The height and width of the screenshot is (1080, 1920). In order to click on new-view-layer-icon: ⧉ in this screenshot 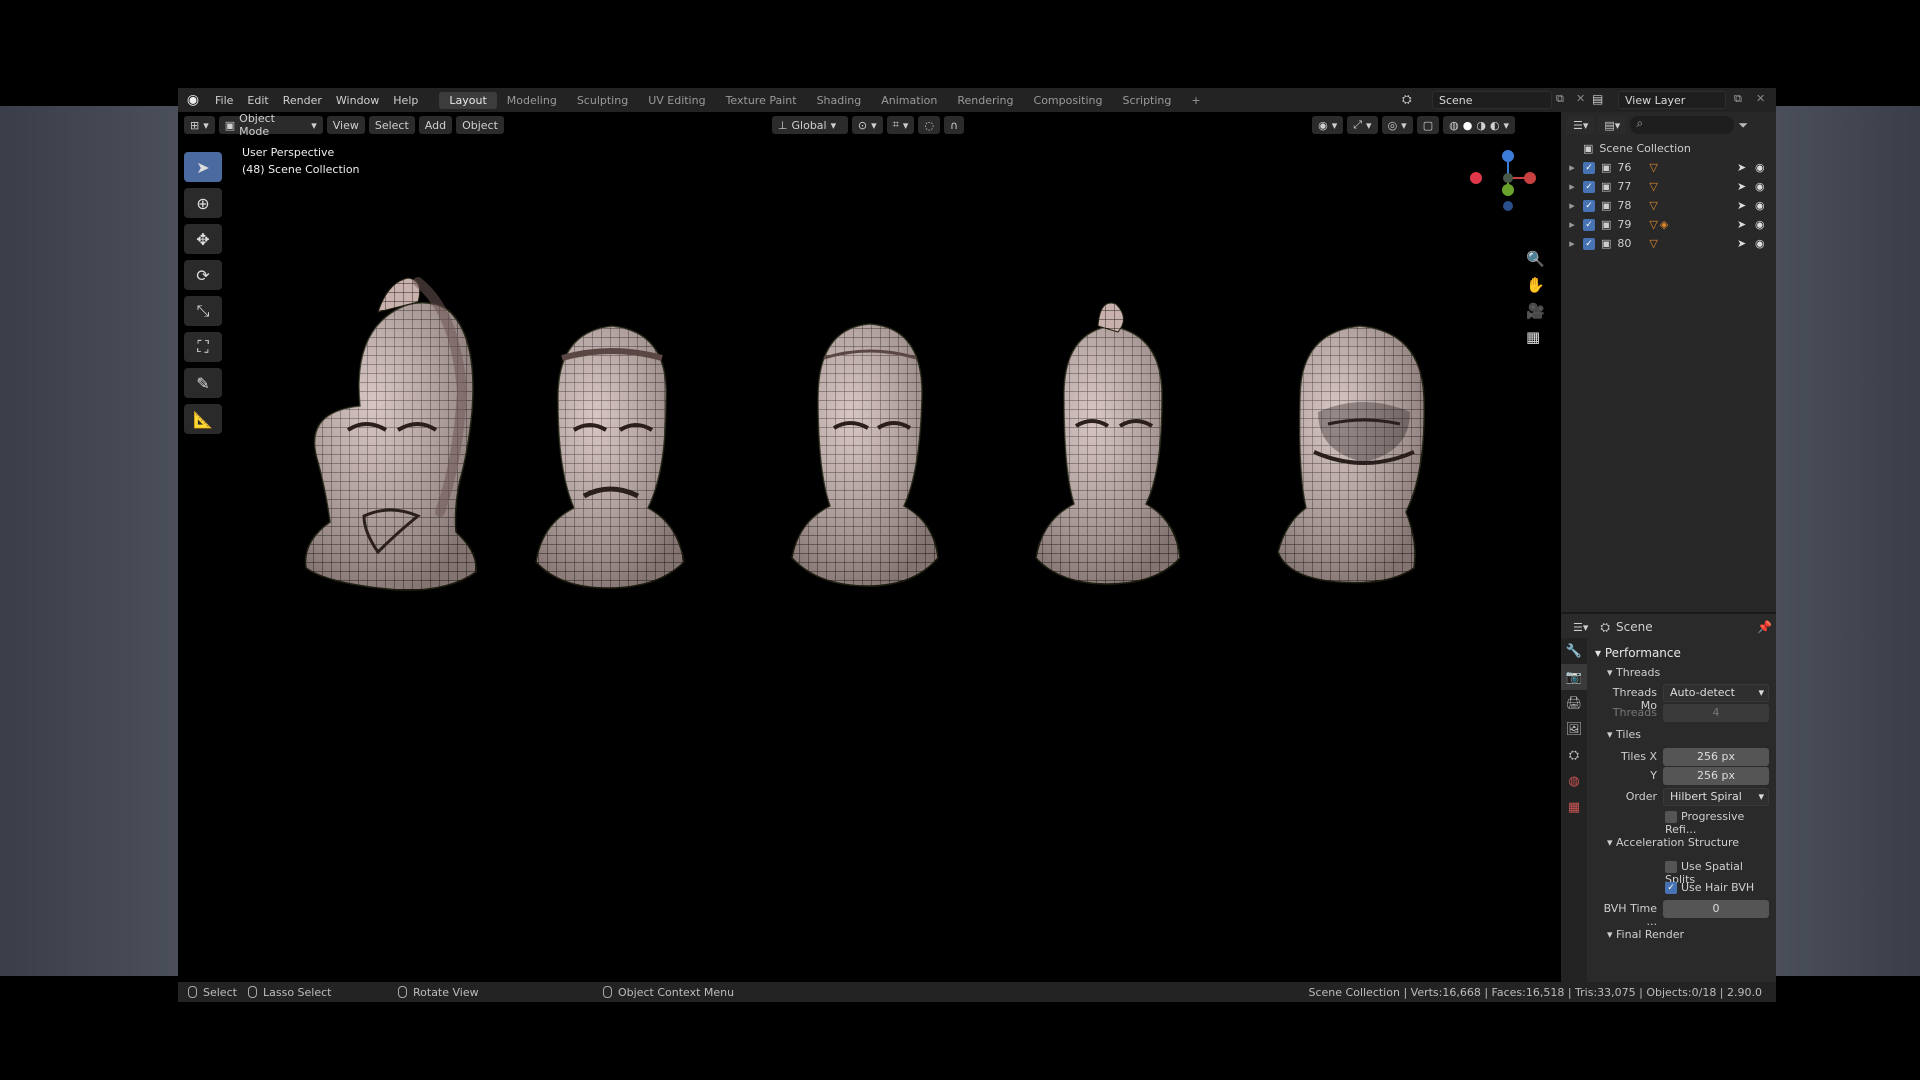, I will do `click(1738, 99)`.